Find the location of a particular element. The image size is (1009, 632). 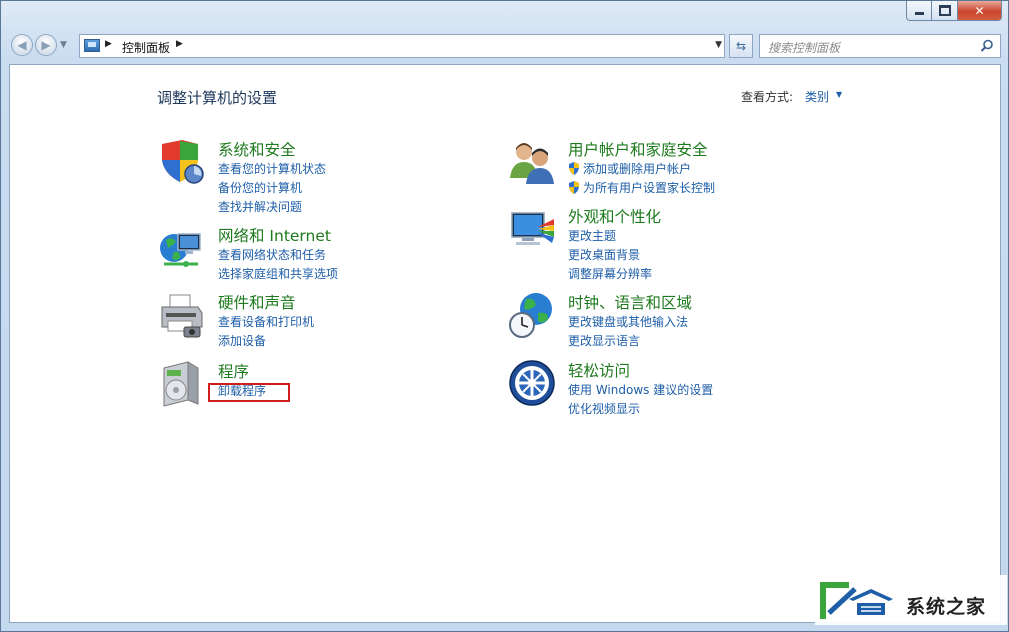

search-input: 搜索控制面板 is located at coordinates (804, 47).